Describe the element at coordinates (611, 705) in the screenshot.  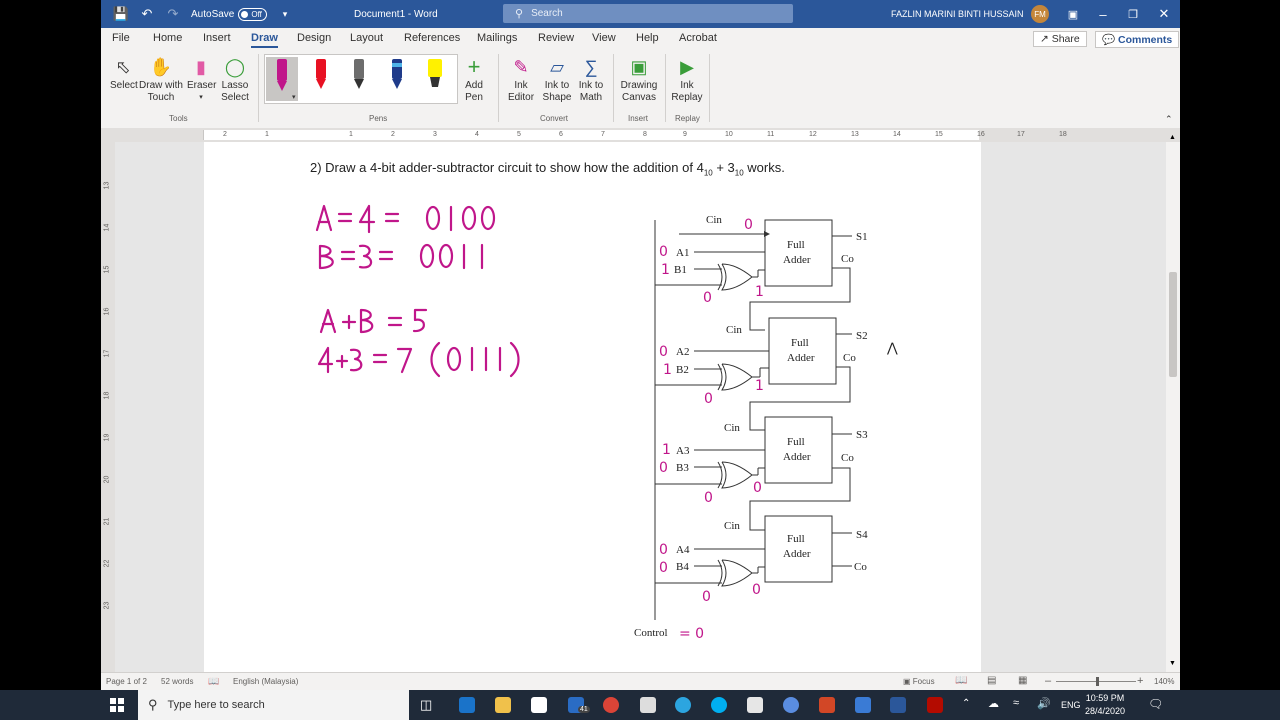
I see `chrome-icon` at that location.